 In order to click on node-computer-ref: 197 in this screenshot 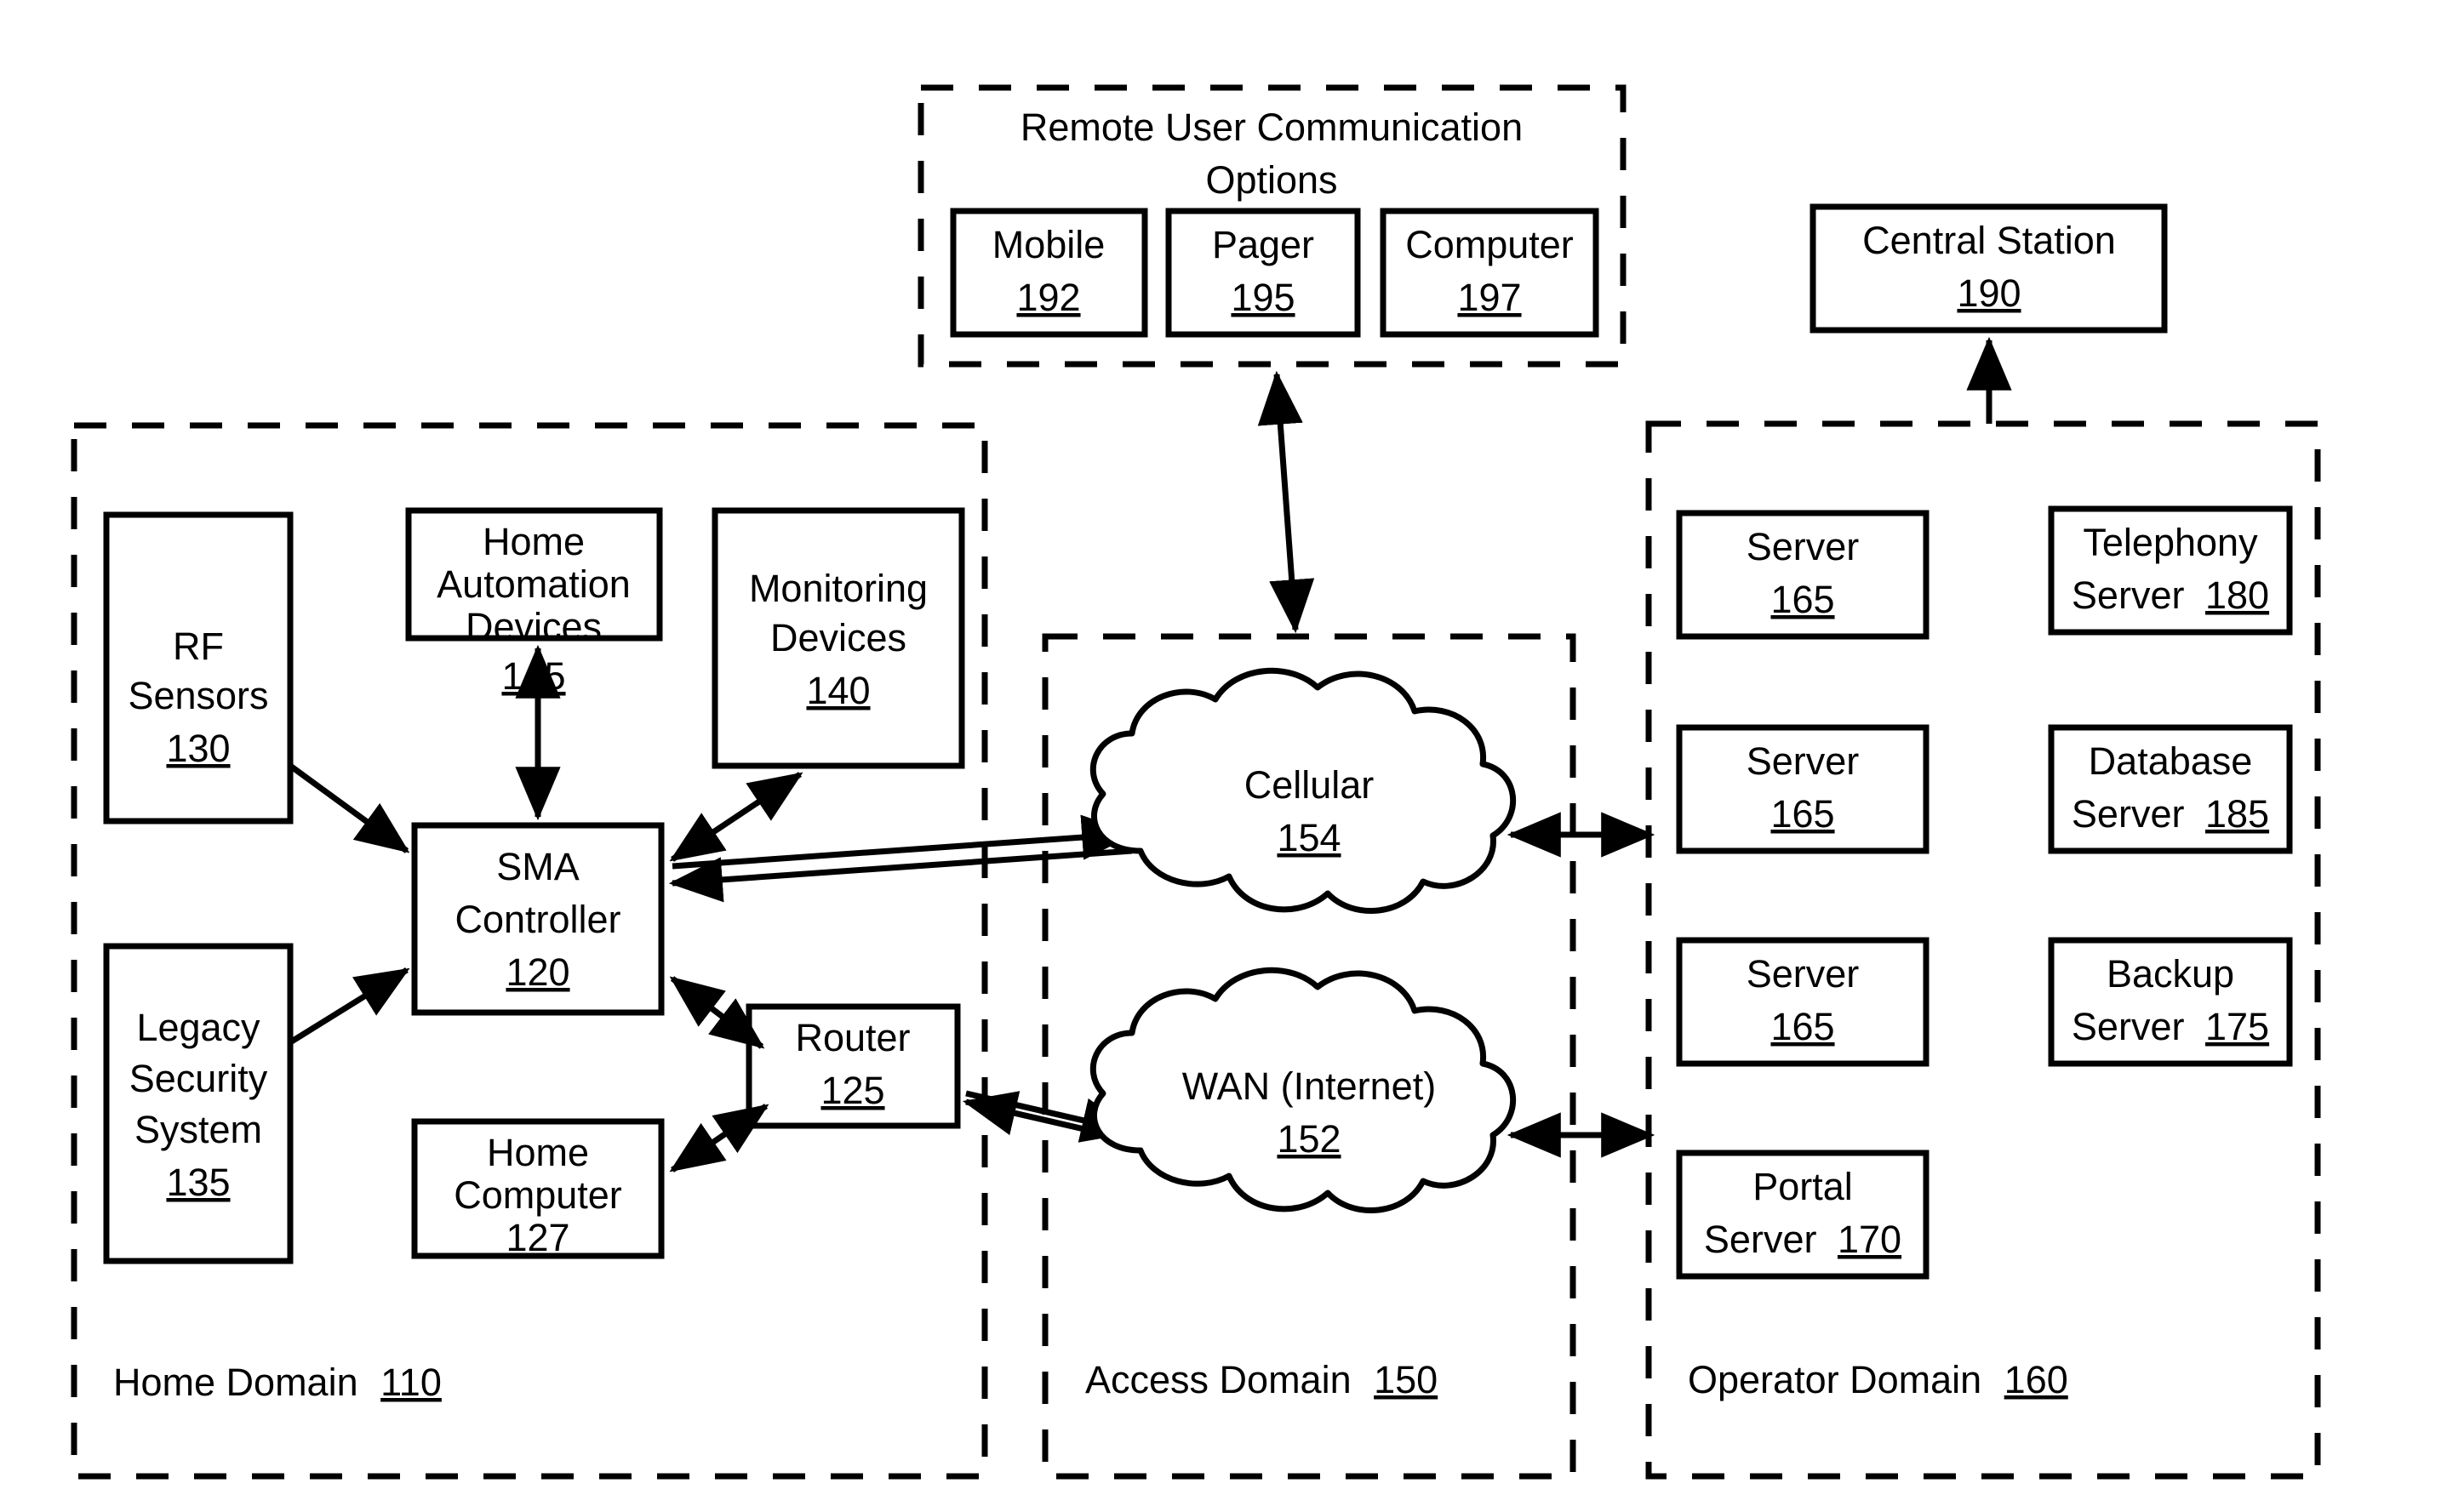, I will do `click(1489, 297)`.